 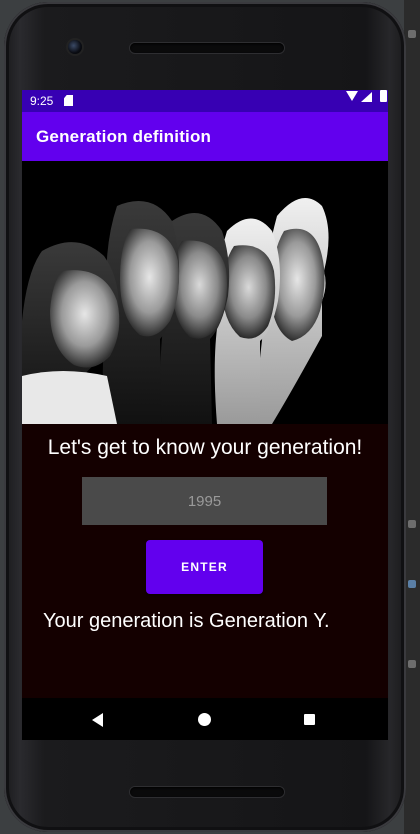 What do you see at coordinates (207, 48) in the screenshot?
I see `earpiece-speaker` at bounding box center [207, 48].